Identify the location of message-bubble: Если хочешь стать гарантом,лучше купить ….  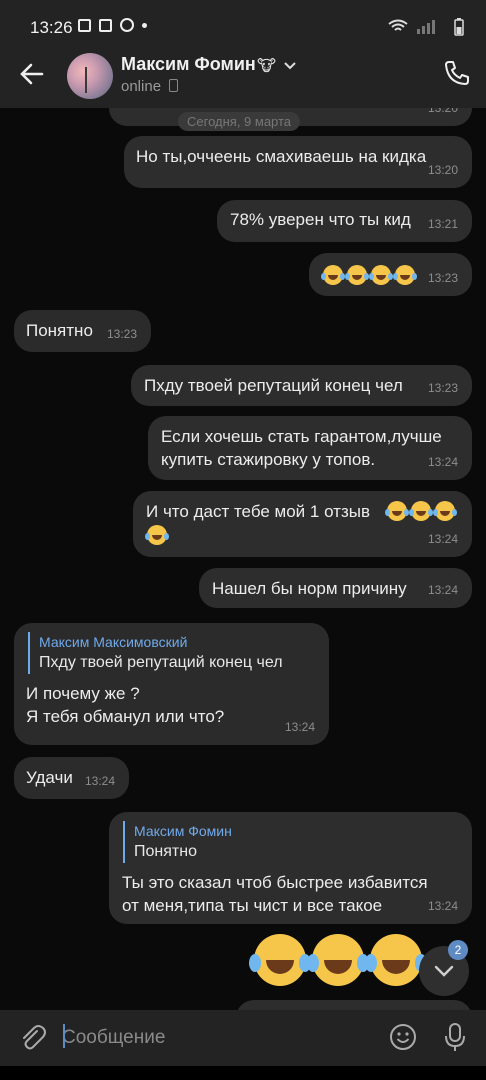
(310, 448).